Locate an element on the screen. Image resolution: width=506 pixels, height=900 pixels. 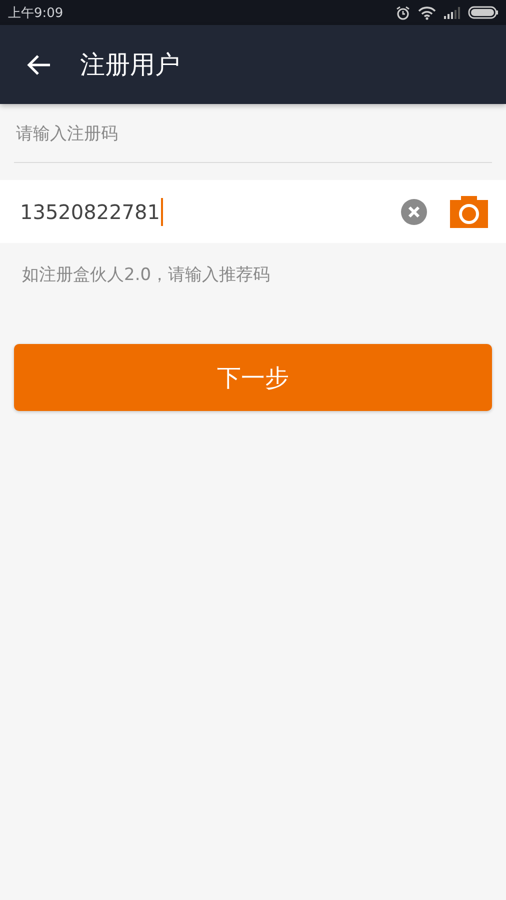
camera-button is located at coordinates (469, 211).